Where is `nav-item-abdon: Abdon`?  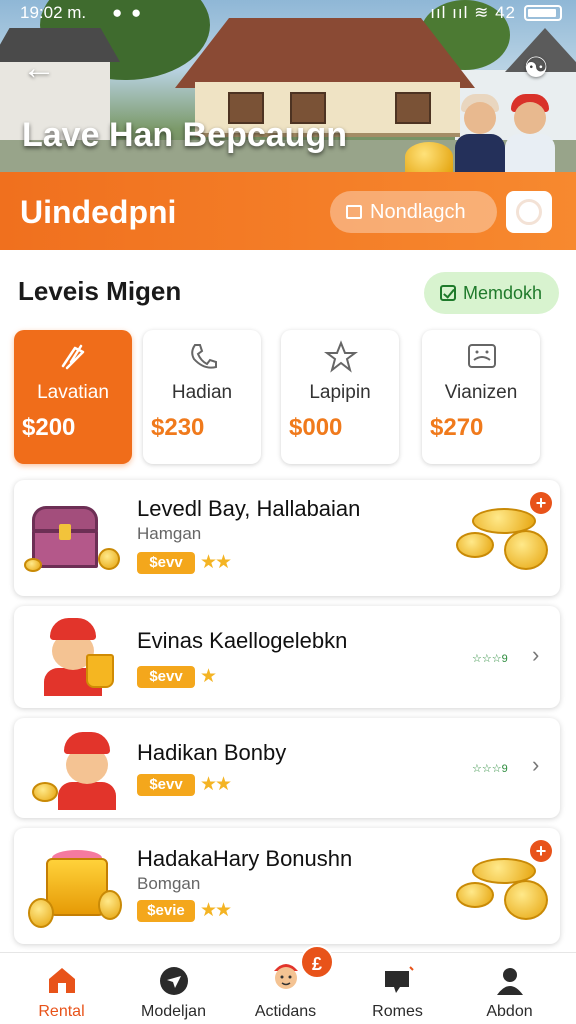
nav-item-abdon: Abdon is located at coordinates (509, 988).